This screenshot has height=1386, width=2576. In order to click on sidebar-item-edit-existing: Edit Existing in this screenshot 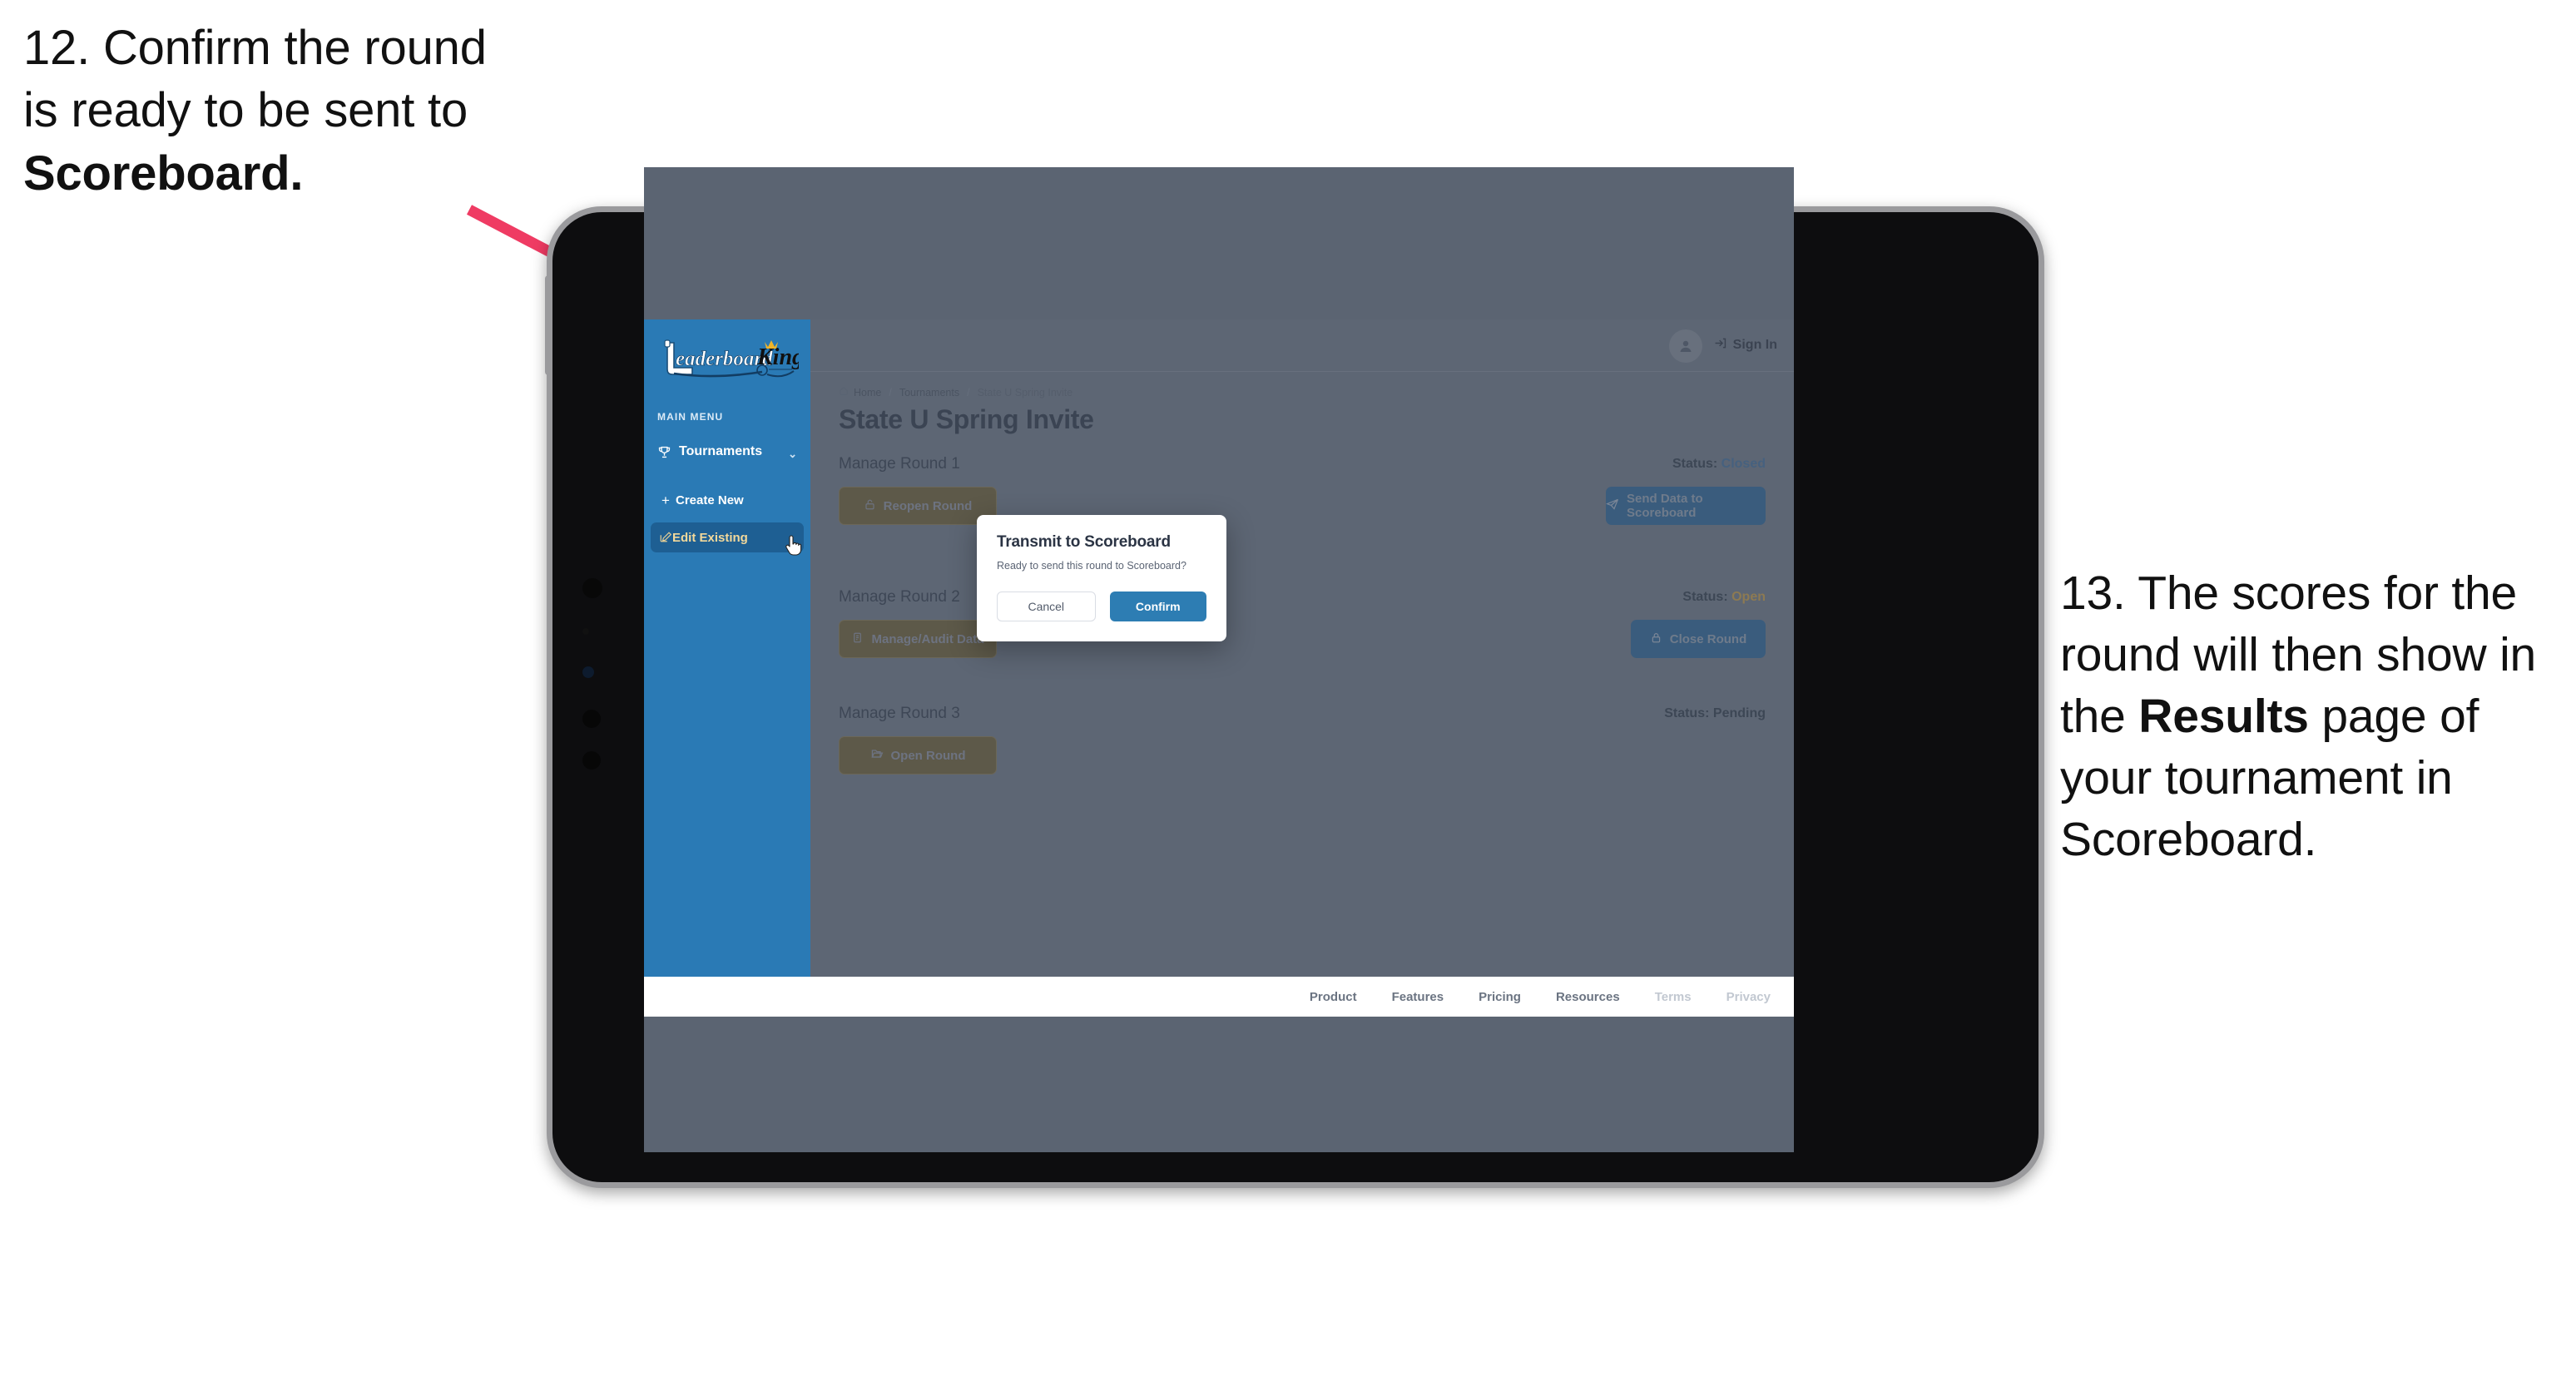, I will do `click(728, 537)`.